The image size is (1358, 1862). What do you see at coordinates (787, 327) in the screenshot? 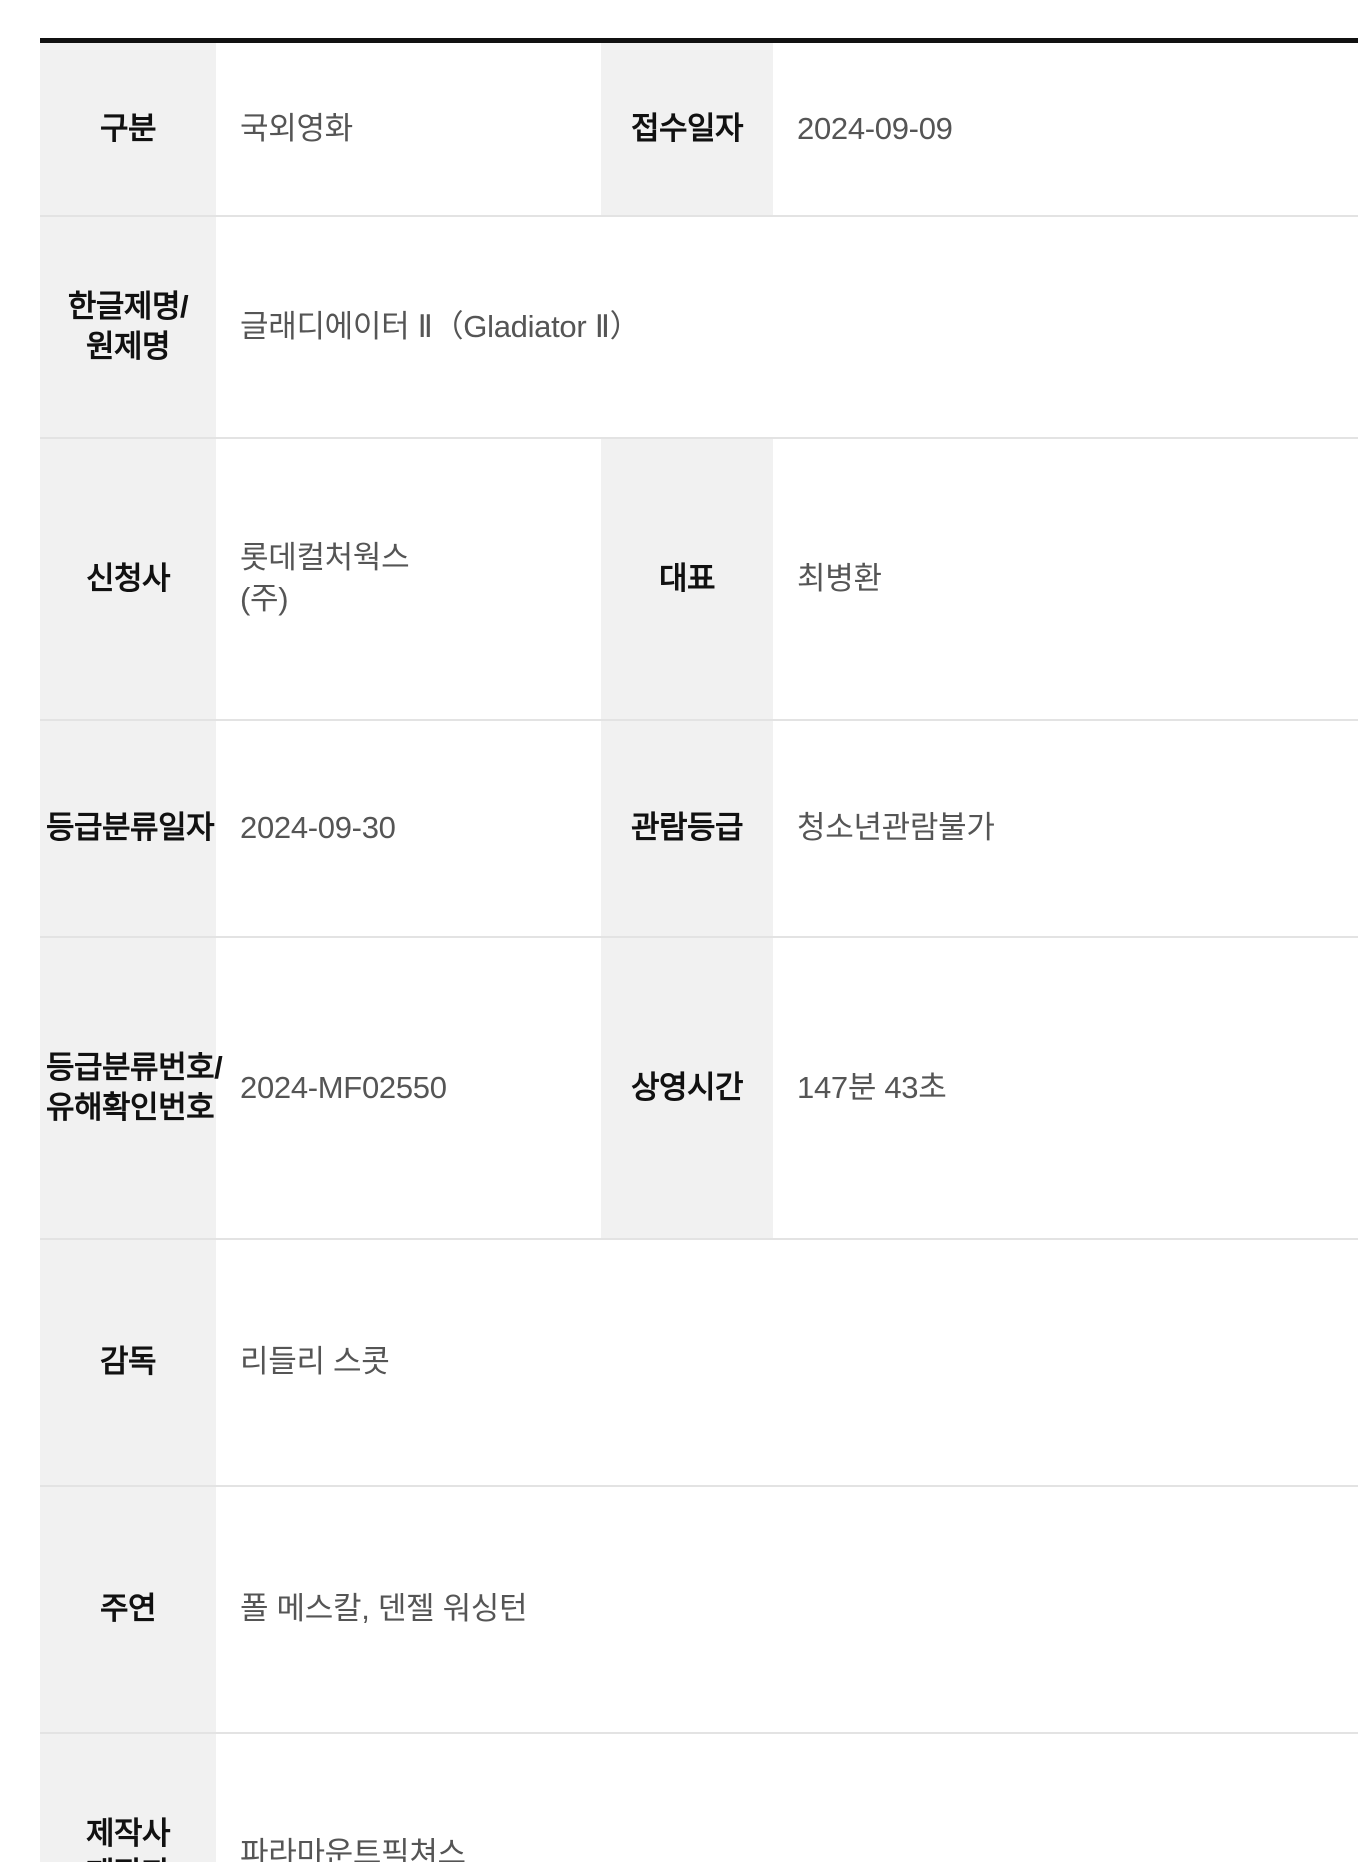
I see `value-korean-original-title: 글래디에이터 Ⅱ（Gladiator Ⅱ）` at bounding box center [787, 327].